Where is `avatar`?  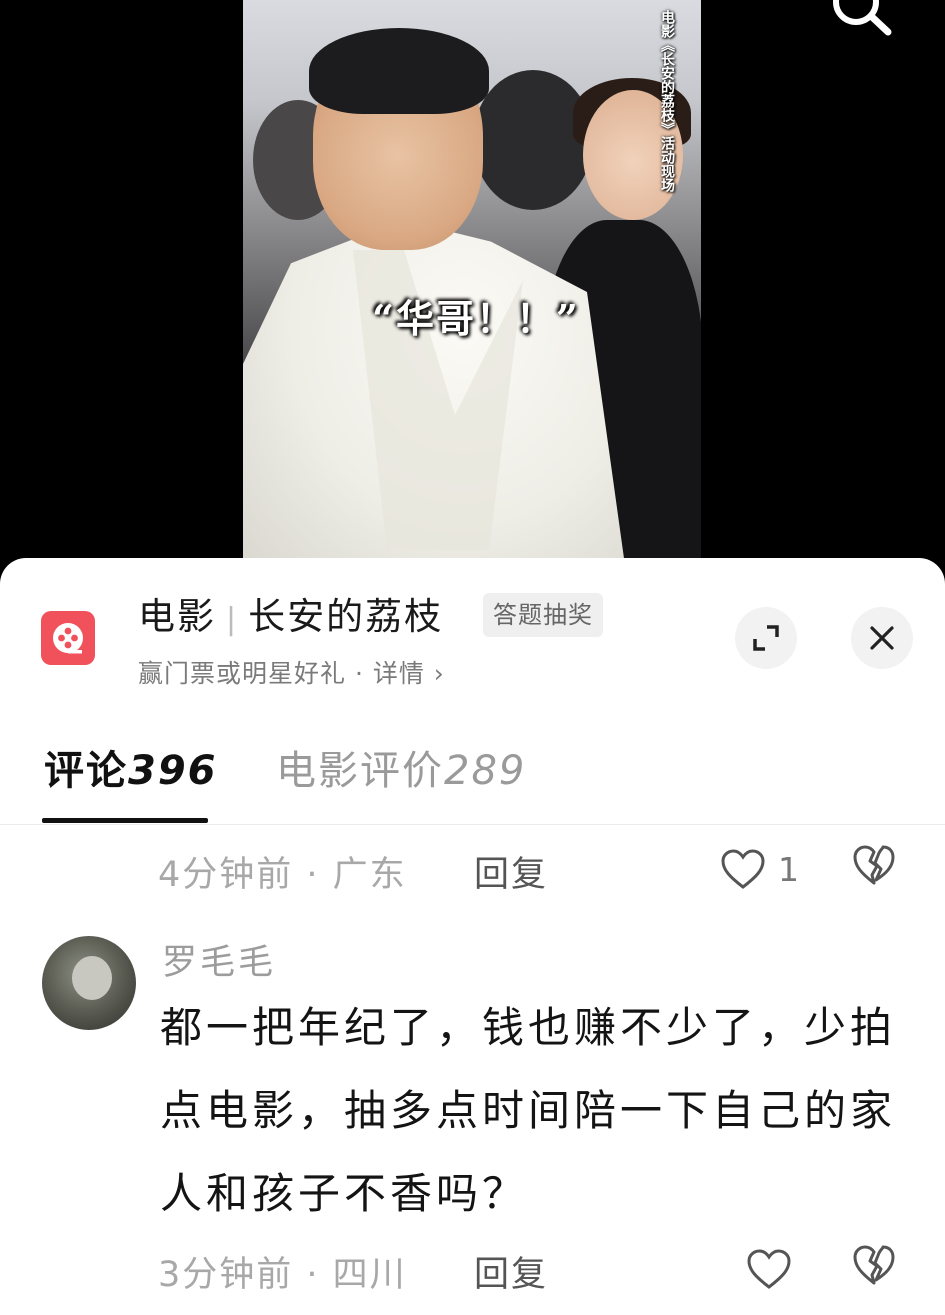
avatar is located at coordinates (89, 983).